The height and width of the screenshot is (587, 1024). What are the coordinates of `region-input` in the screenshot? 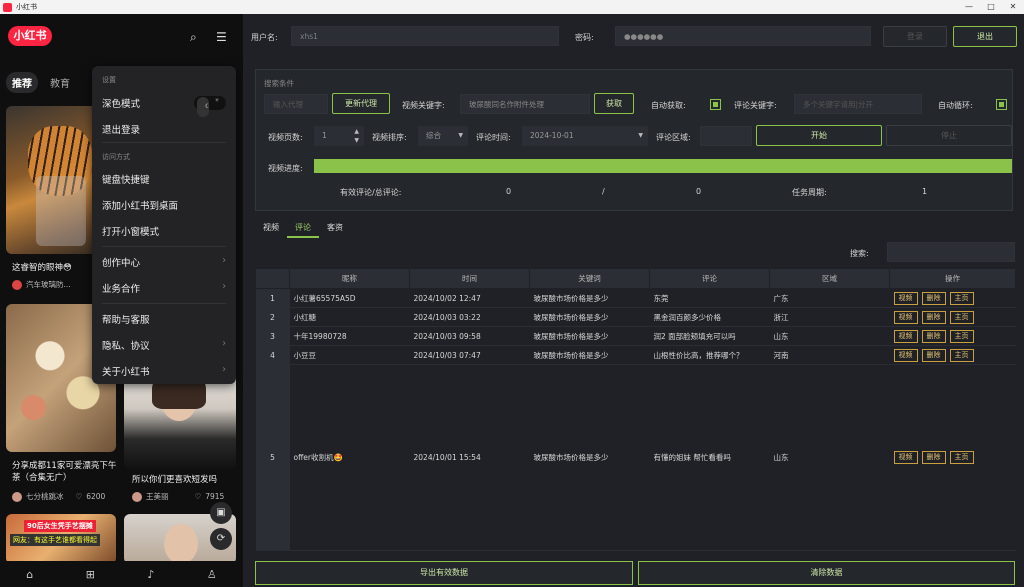 It's located at (726, 136).